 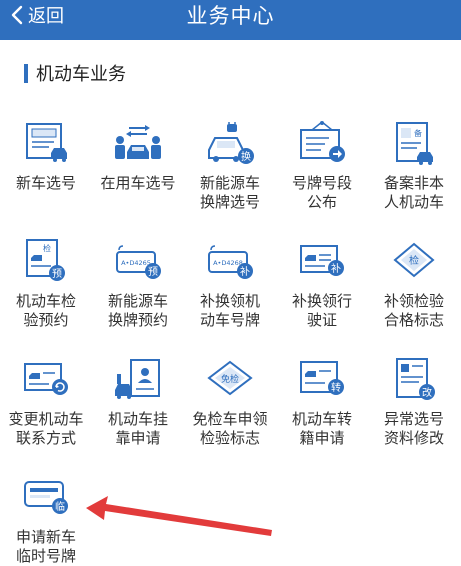 I want to click on top-header: 返回 业务中心, so click(x=230, y=20).